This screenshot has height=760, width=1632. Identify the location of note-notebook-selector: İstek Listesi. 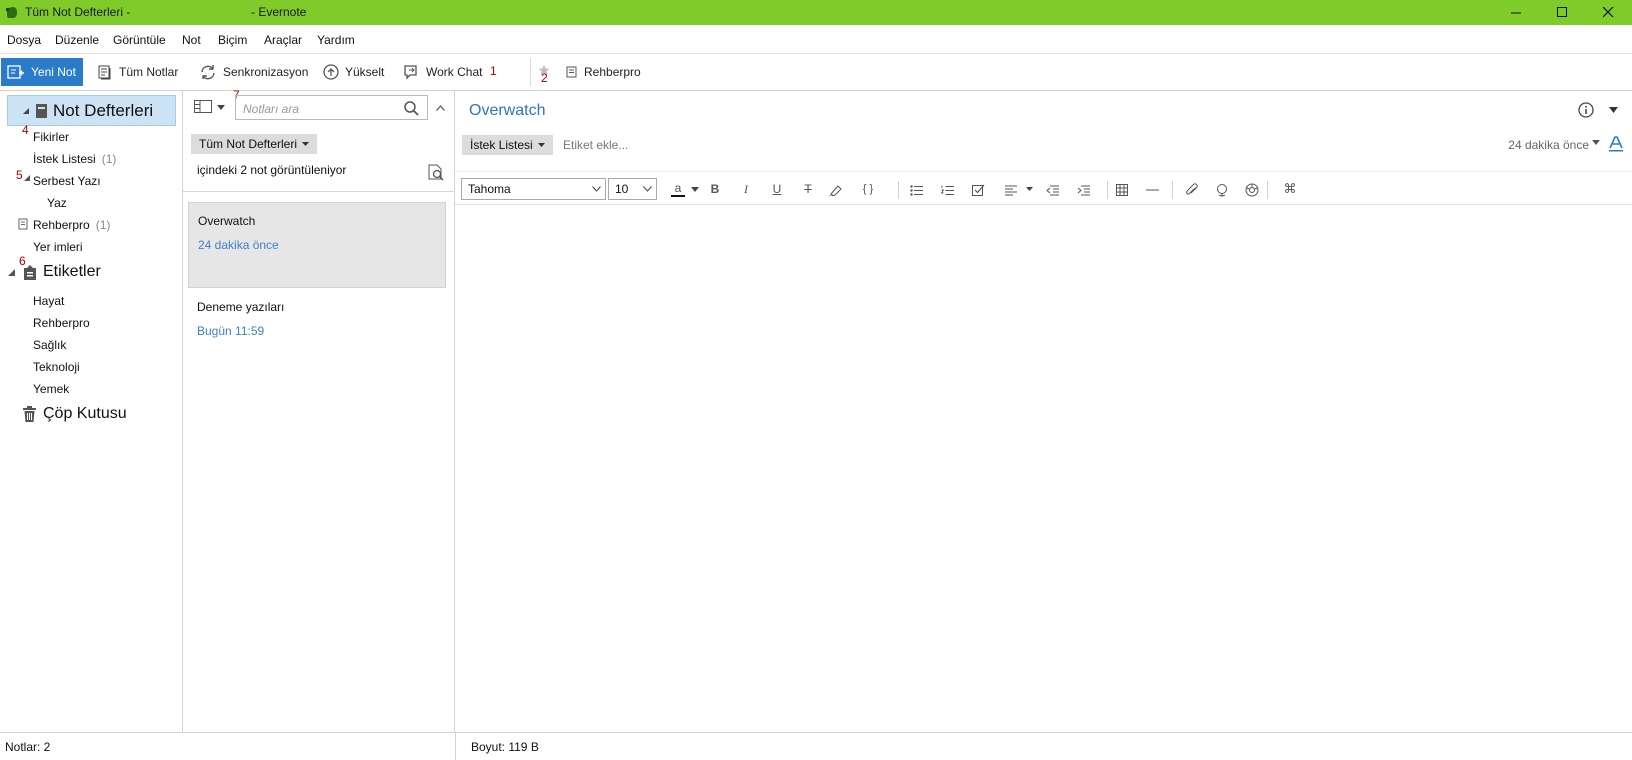
(507, 145).